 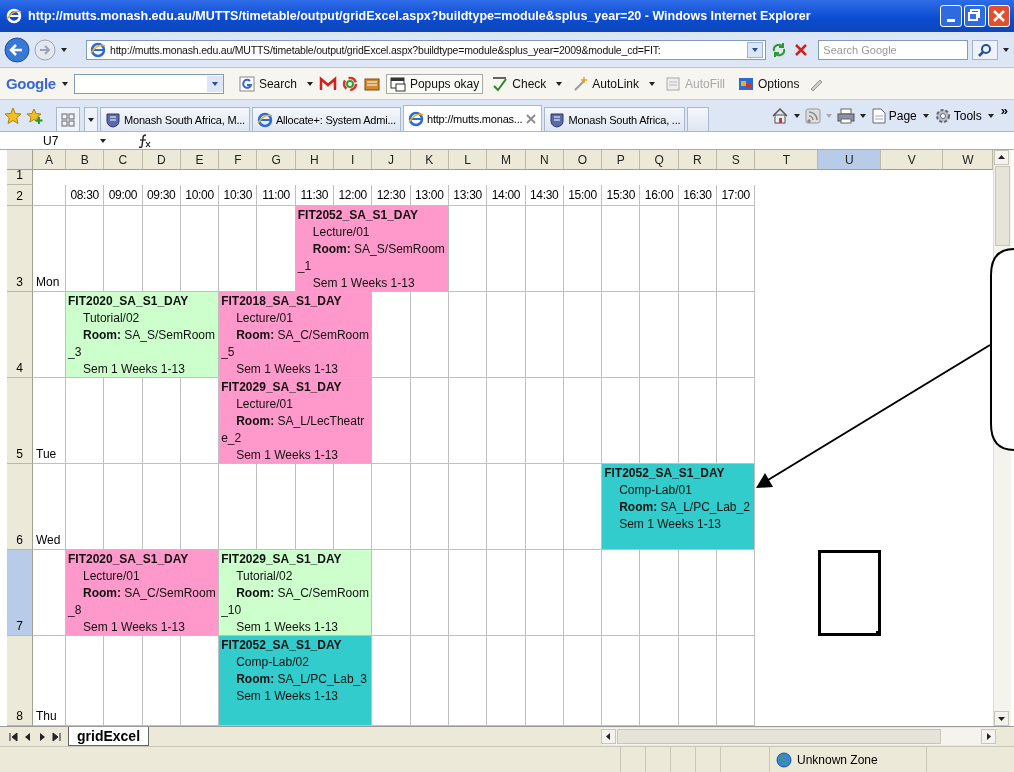 I want to click on new-tab-button, so click(x=698, y=119).